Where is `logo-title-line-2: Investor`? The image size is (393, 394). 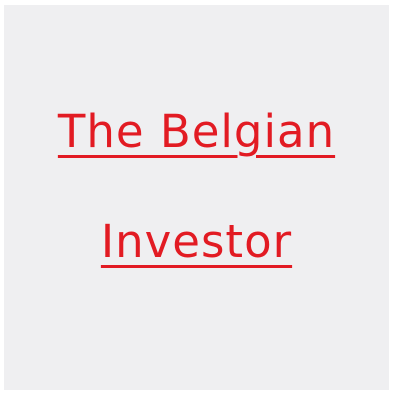
logo-title-line-2: Investor is located at coordinates (196, 241).